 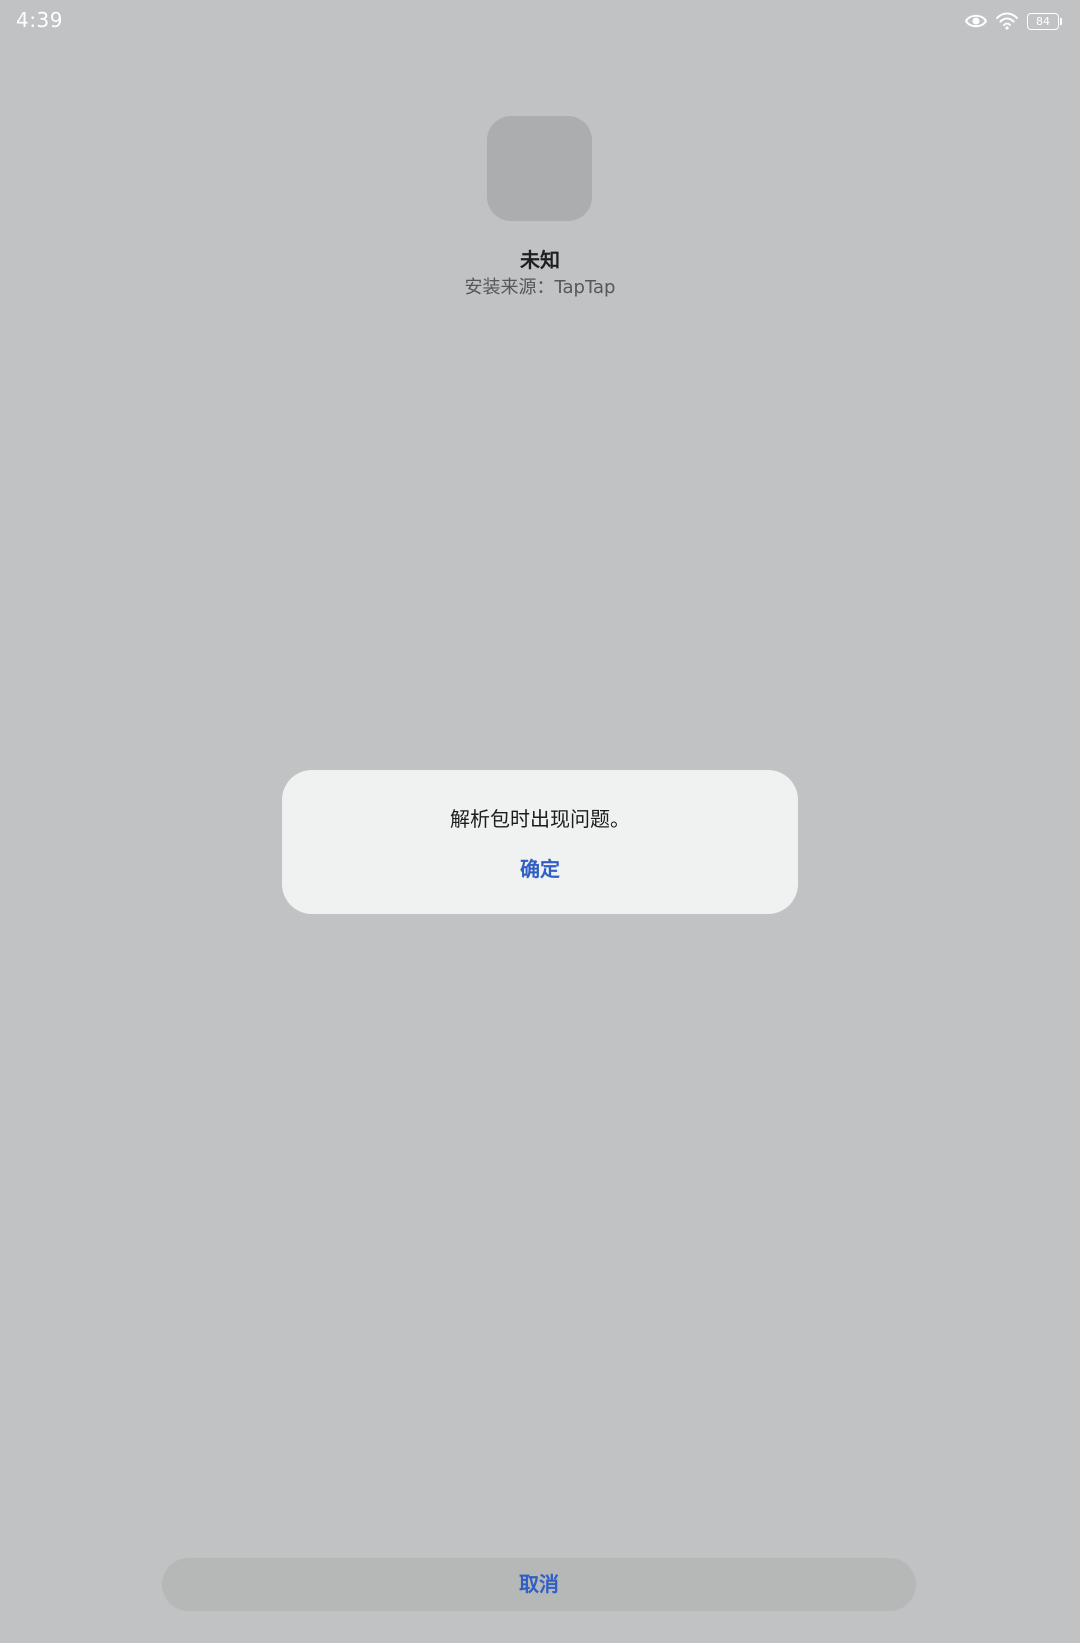 What do you see at coordinates (540, 260) in the screenshot?
I see `app-name: 未知` at bounding box center [540, 260].